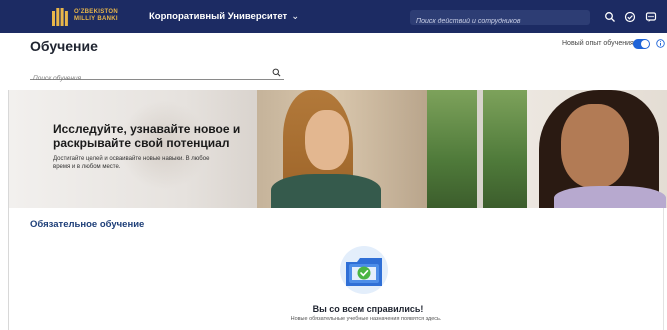 The height and width of the screenshot is (330, 667). I want to click on university-label: Корпоративный Университет, so click(218, 16).